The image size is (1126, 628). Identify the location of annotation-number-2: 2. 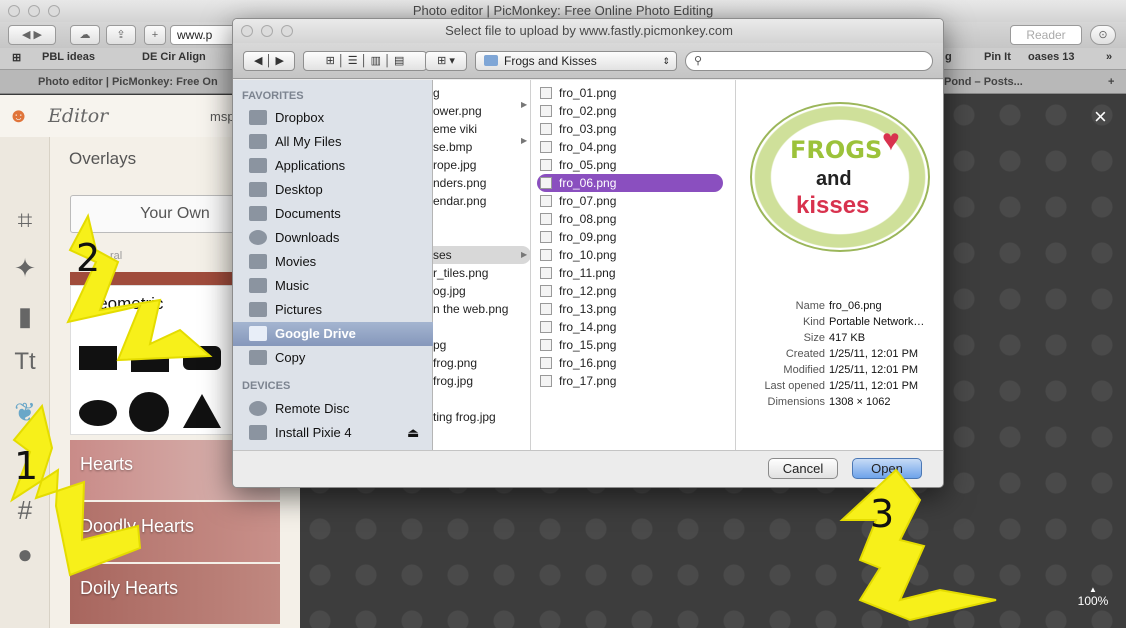
(88, 258).